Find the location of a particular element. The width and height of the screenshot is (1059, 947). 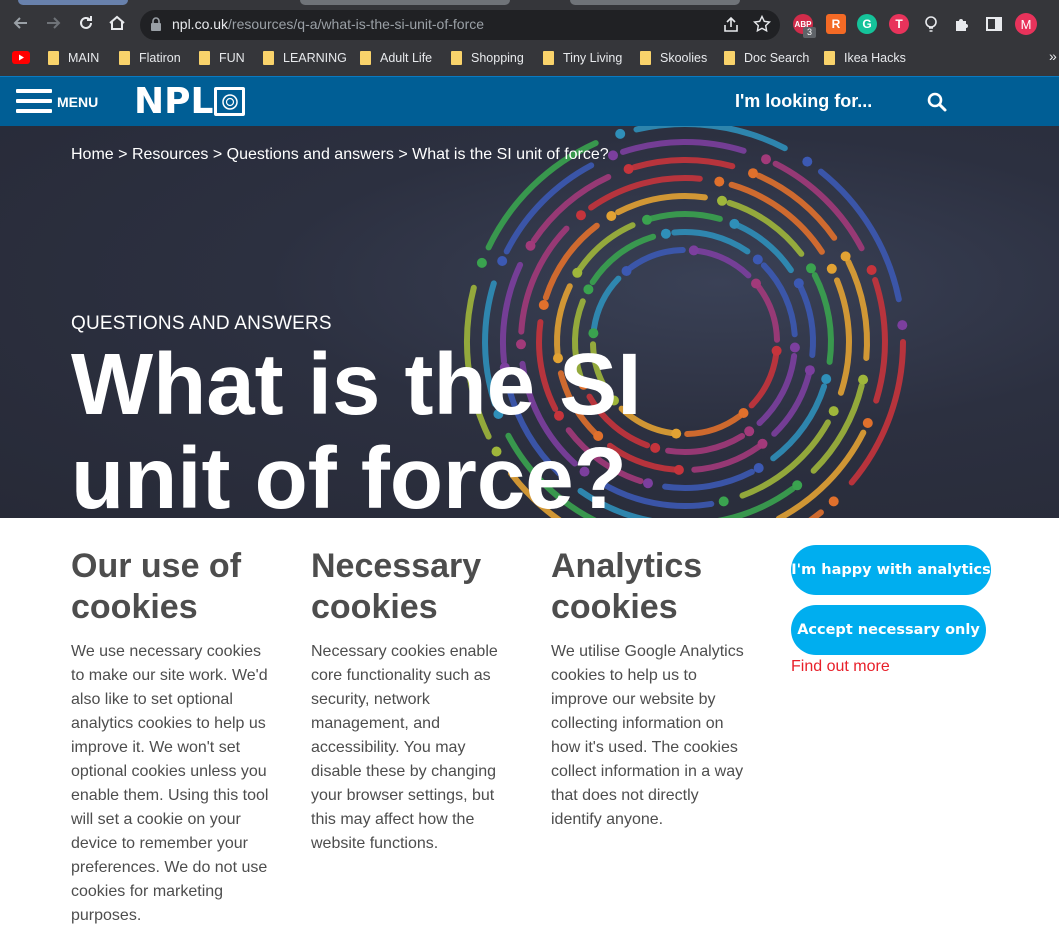

bookmark-item: Flatiron is located at coordinates (150, 58).